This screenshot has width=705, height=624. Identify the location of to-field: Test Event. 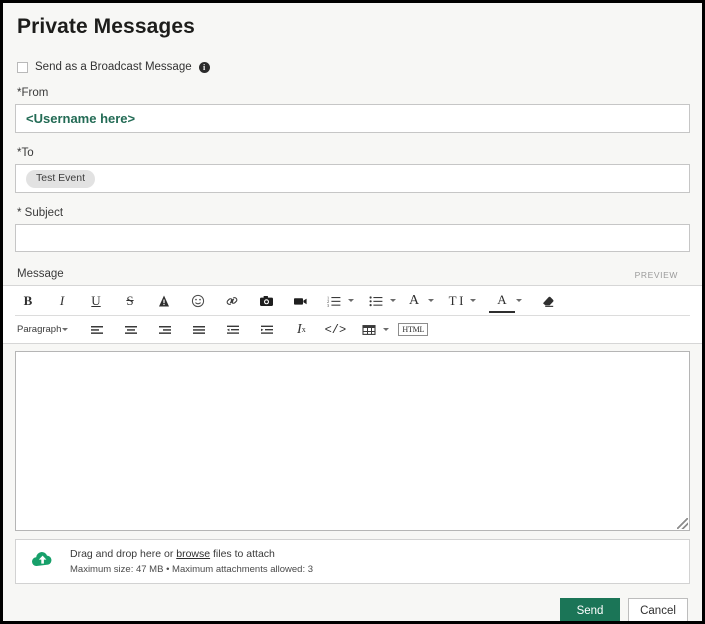
(352, 178).